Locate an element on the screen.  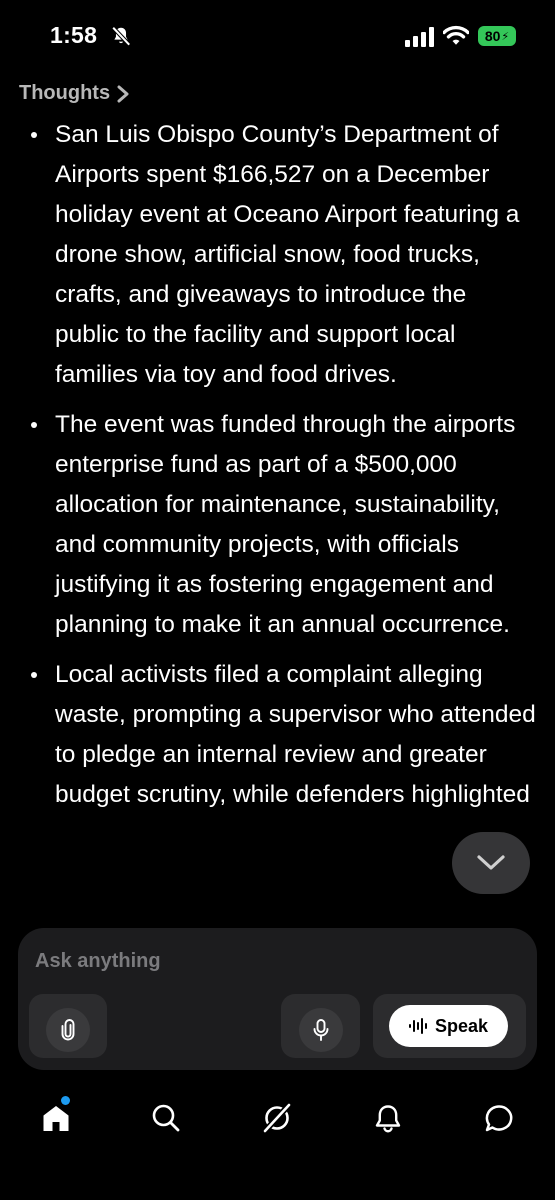
microphone-icon is located at coordinates (321, 1030).